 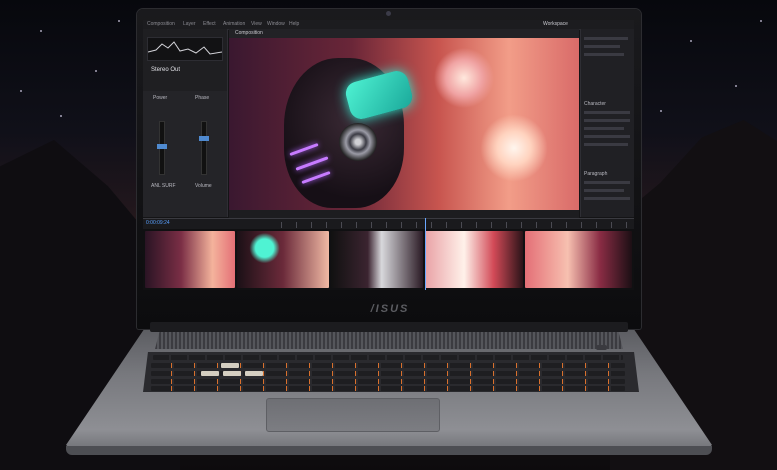 I want to click on menu-help: Help, so click(x=294, y=24).